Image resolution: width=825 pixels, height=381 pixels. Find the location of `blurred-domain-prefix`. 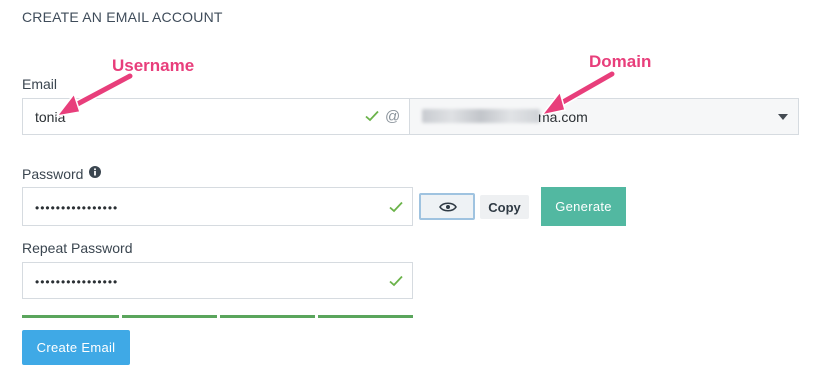

blurred-domain-prefix is located at coordinates (481, 116).